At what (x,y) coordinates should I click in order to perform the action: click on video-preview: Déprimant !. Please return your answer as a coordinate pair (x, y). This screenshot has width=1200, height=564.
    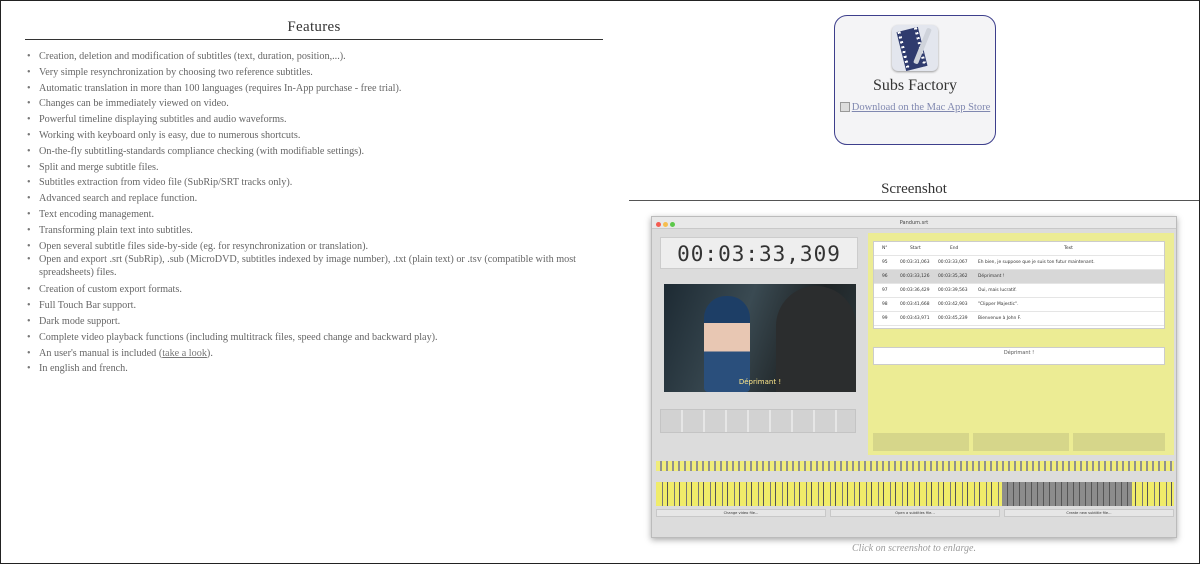
    Looking at the image, I should click on (760, 338).